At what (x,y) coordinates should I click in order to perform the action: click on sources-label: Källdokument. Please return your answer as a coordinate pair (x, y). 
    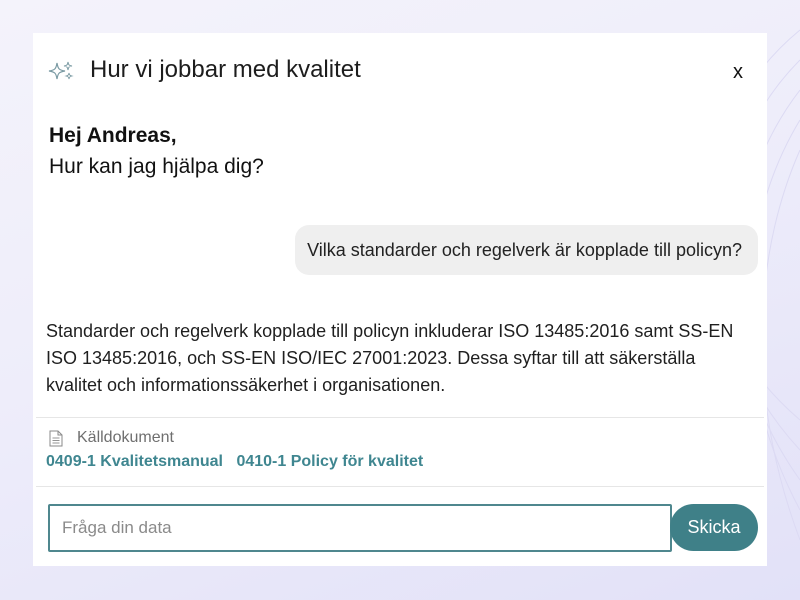
    Looking at the image, I should click on (125, 437).